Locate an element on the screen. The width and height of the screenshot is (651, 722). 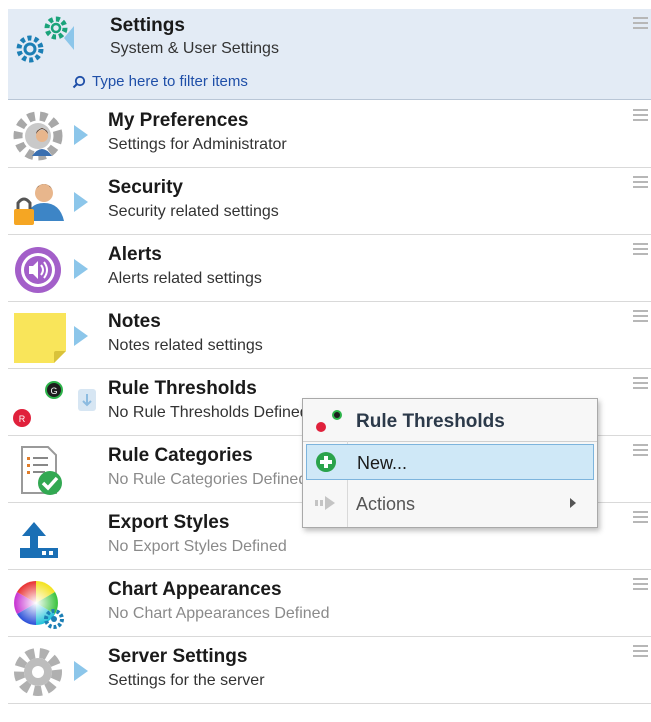
red-green-dots-icon is located at coordinates (329, 421).